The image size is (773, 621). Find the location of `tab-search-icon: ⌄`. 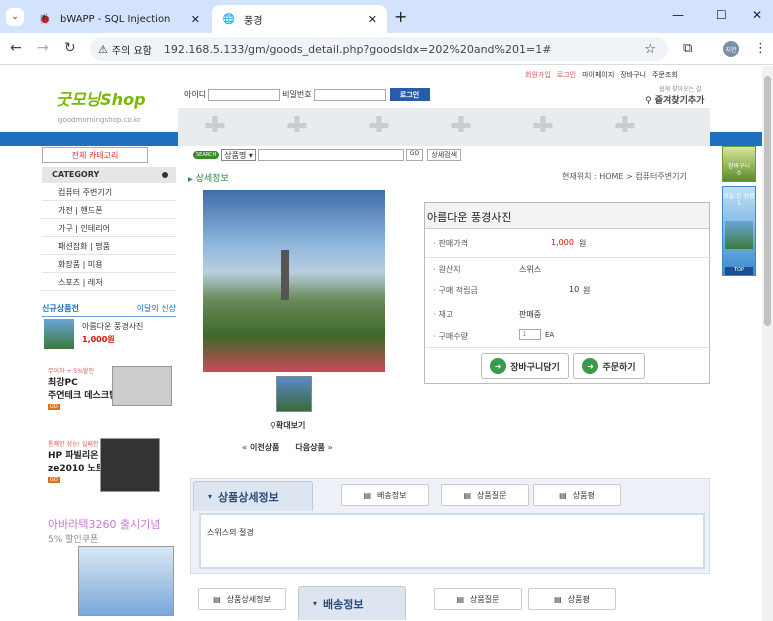

tab-search-icon: ⌄ is located at coordinates (15, 17).